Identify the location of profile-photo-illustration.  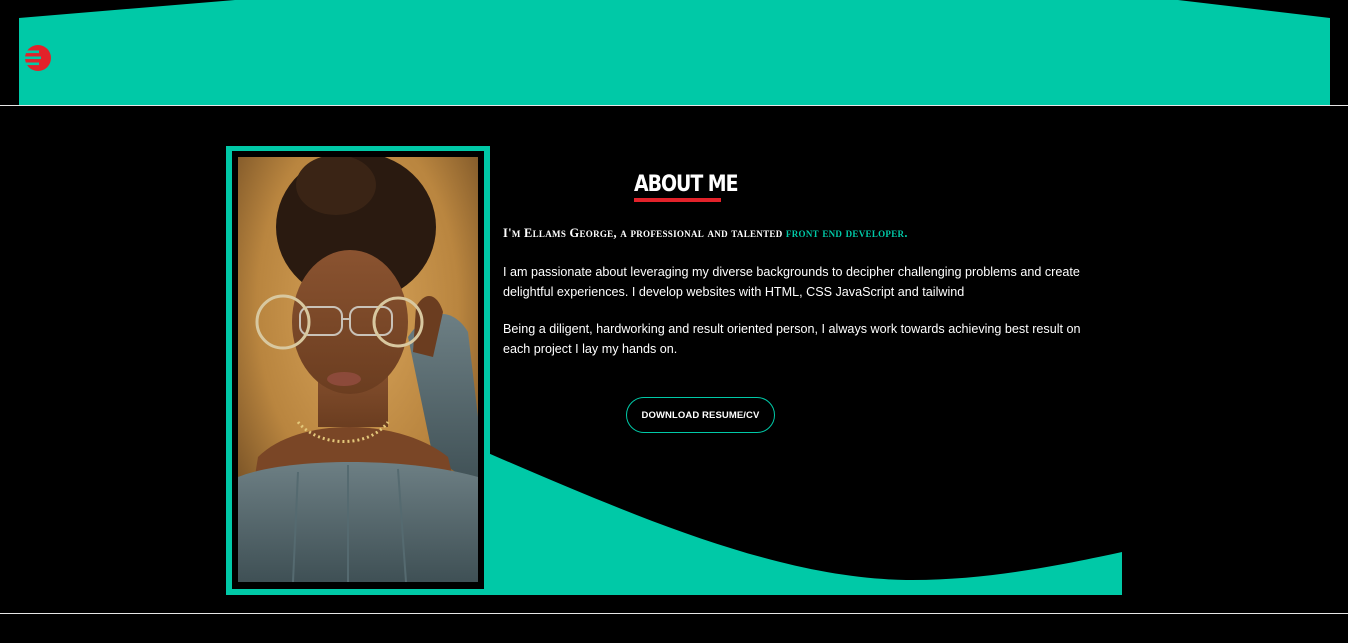
(358, 369).